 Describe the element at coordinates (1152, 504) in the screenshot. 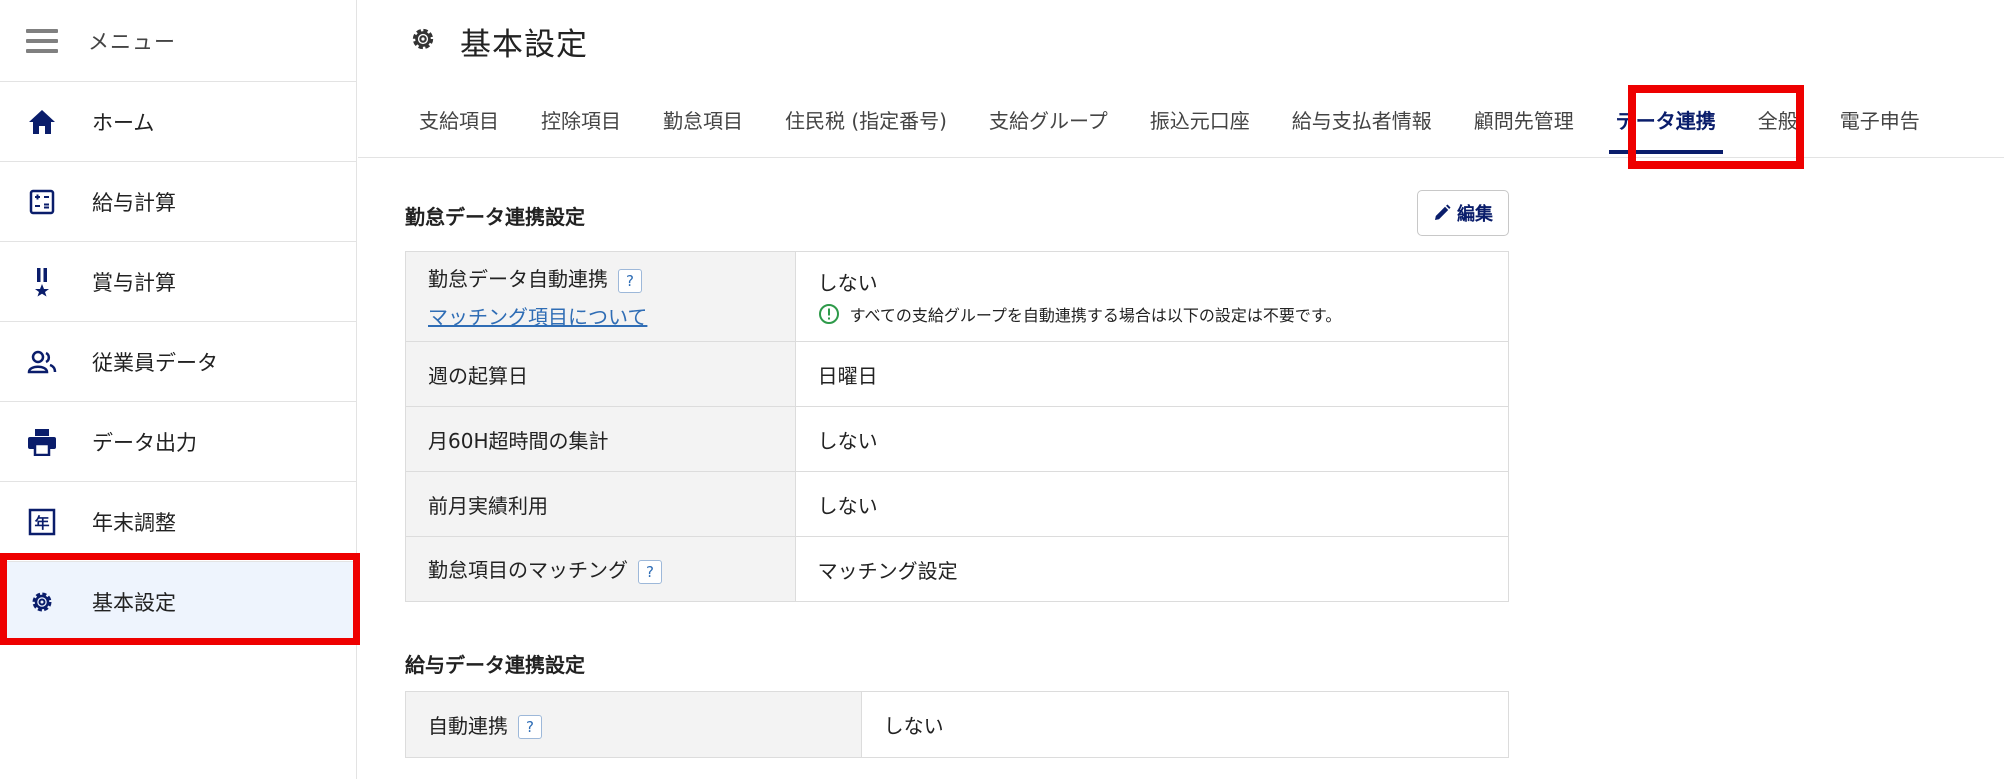

I see `prev-month-value: しない` at that location.